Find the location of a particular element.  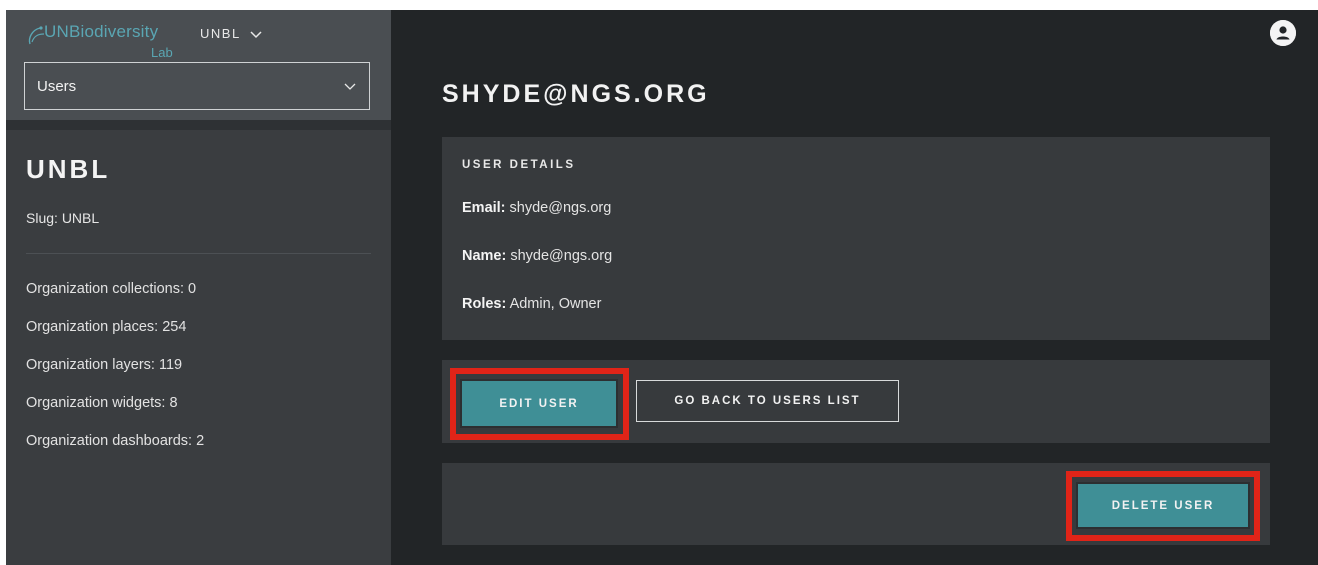

logo-subtext: Lab is located at coordinates (162, 52).